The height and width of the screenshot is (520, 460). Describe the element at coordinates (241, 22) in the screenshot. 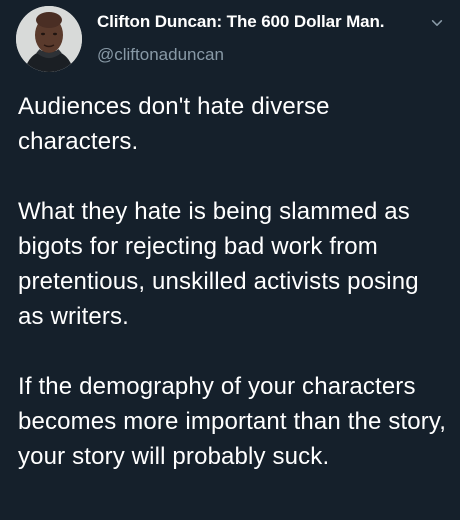

I see `author-name: Clifton Duncan: The 600 Dollar Man.` at that location.